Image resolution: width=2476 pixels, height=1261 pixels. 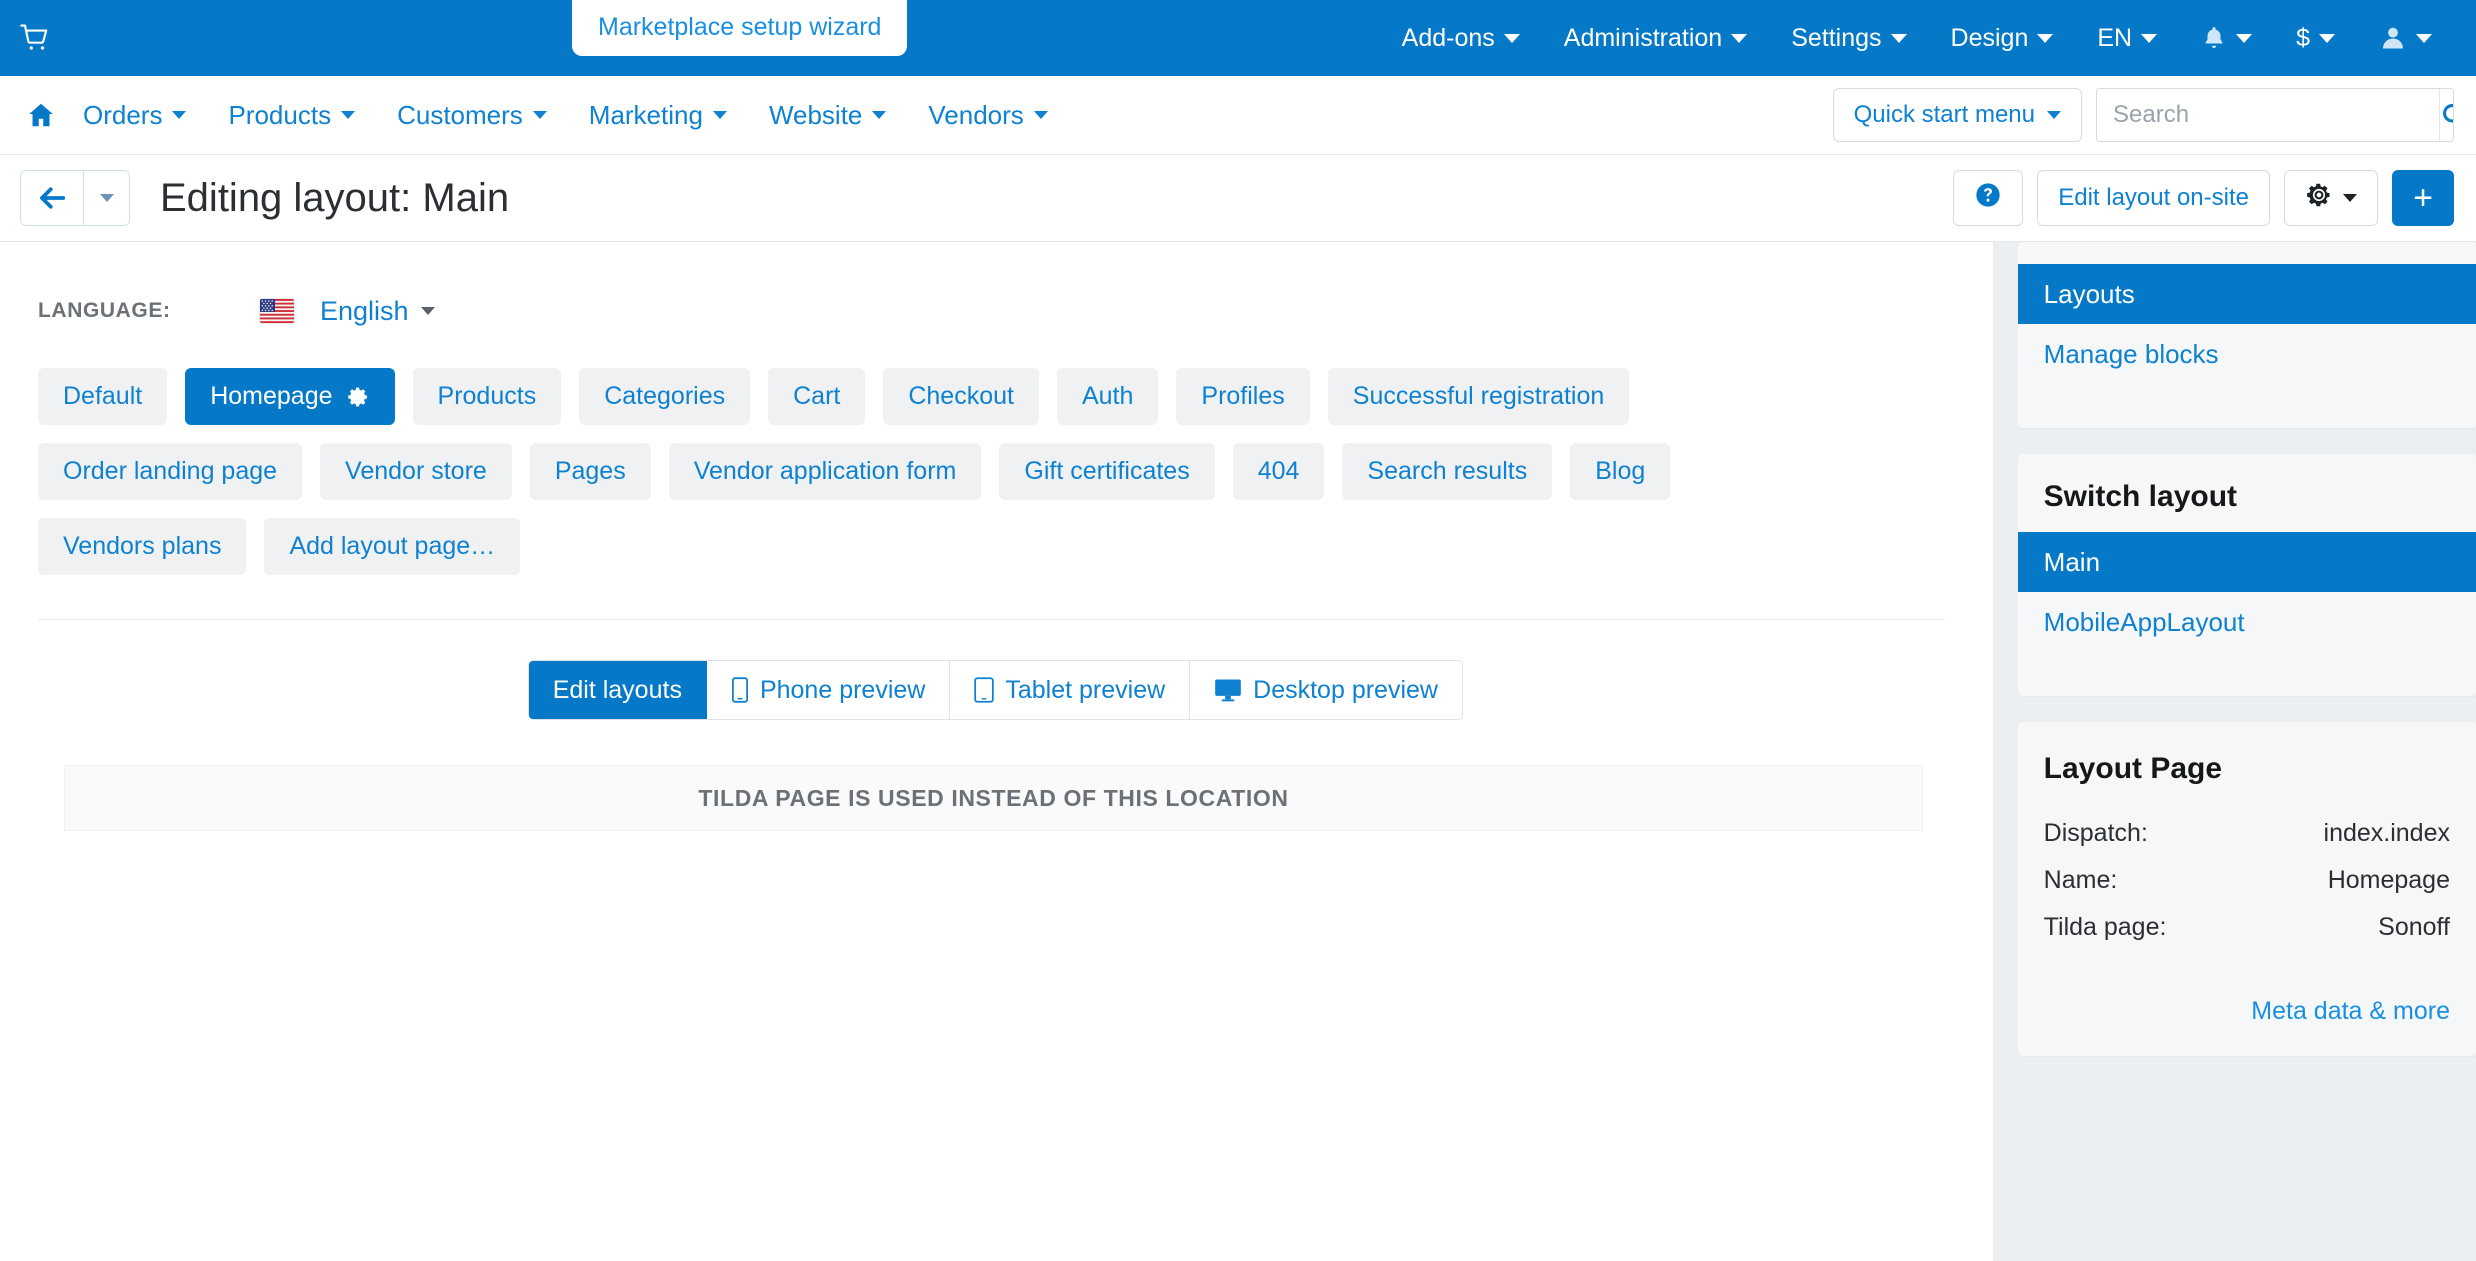 I want to click on nav-item-orders: Orders, so click(x=134, y=115).